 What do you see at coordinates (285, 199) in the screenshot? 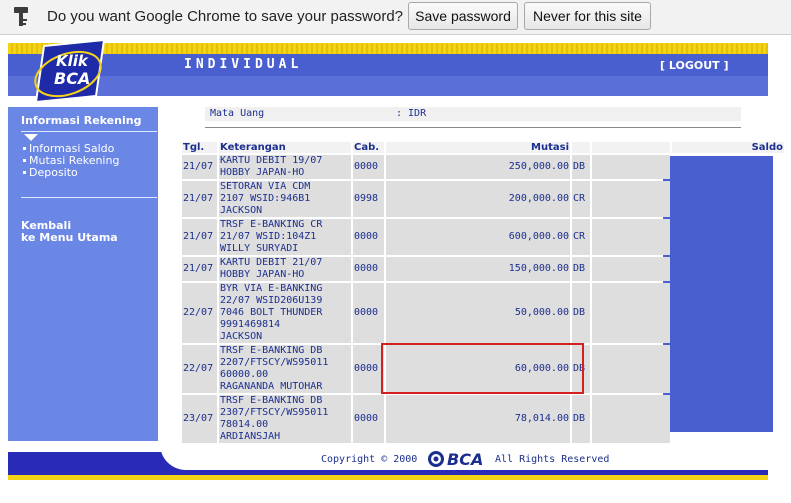
I see `cell-description: SETORAN VIA CDM 2107 WSID:946B1 JACKSON` at bounding box center [285, 199].